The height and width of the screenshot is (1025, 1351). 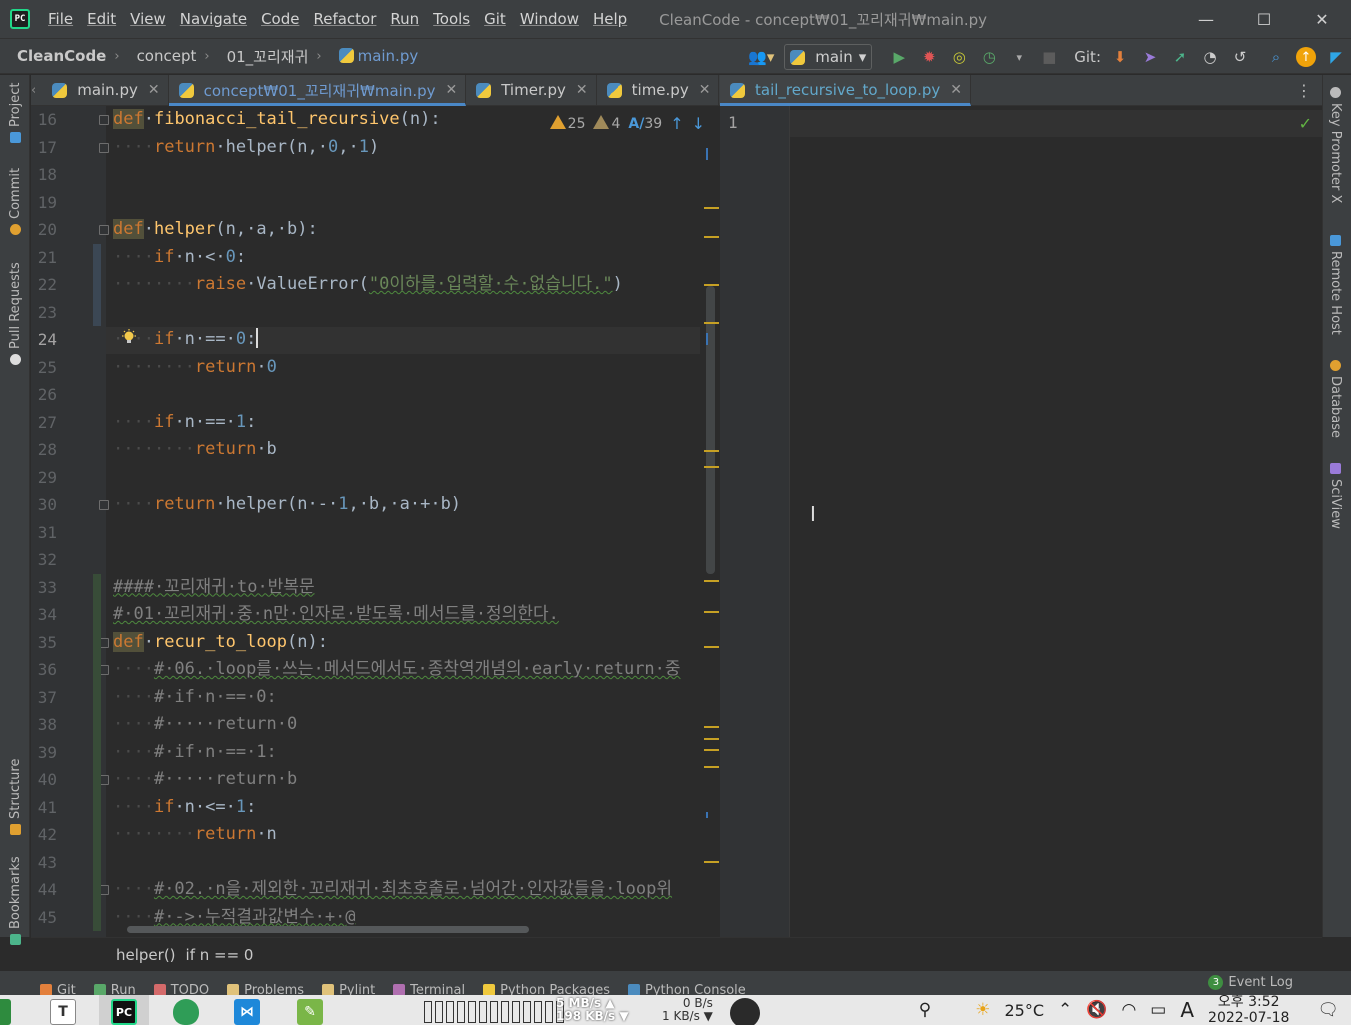 I want to click on typos-count: A/39, so click(x=645, y=124).